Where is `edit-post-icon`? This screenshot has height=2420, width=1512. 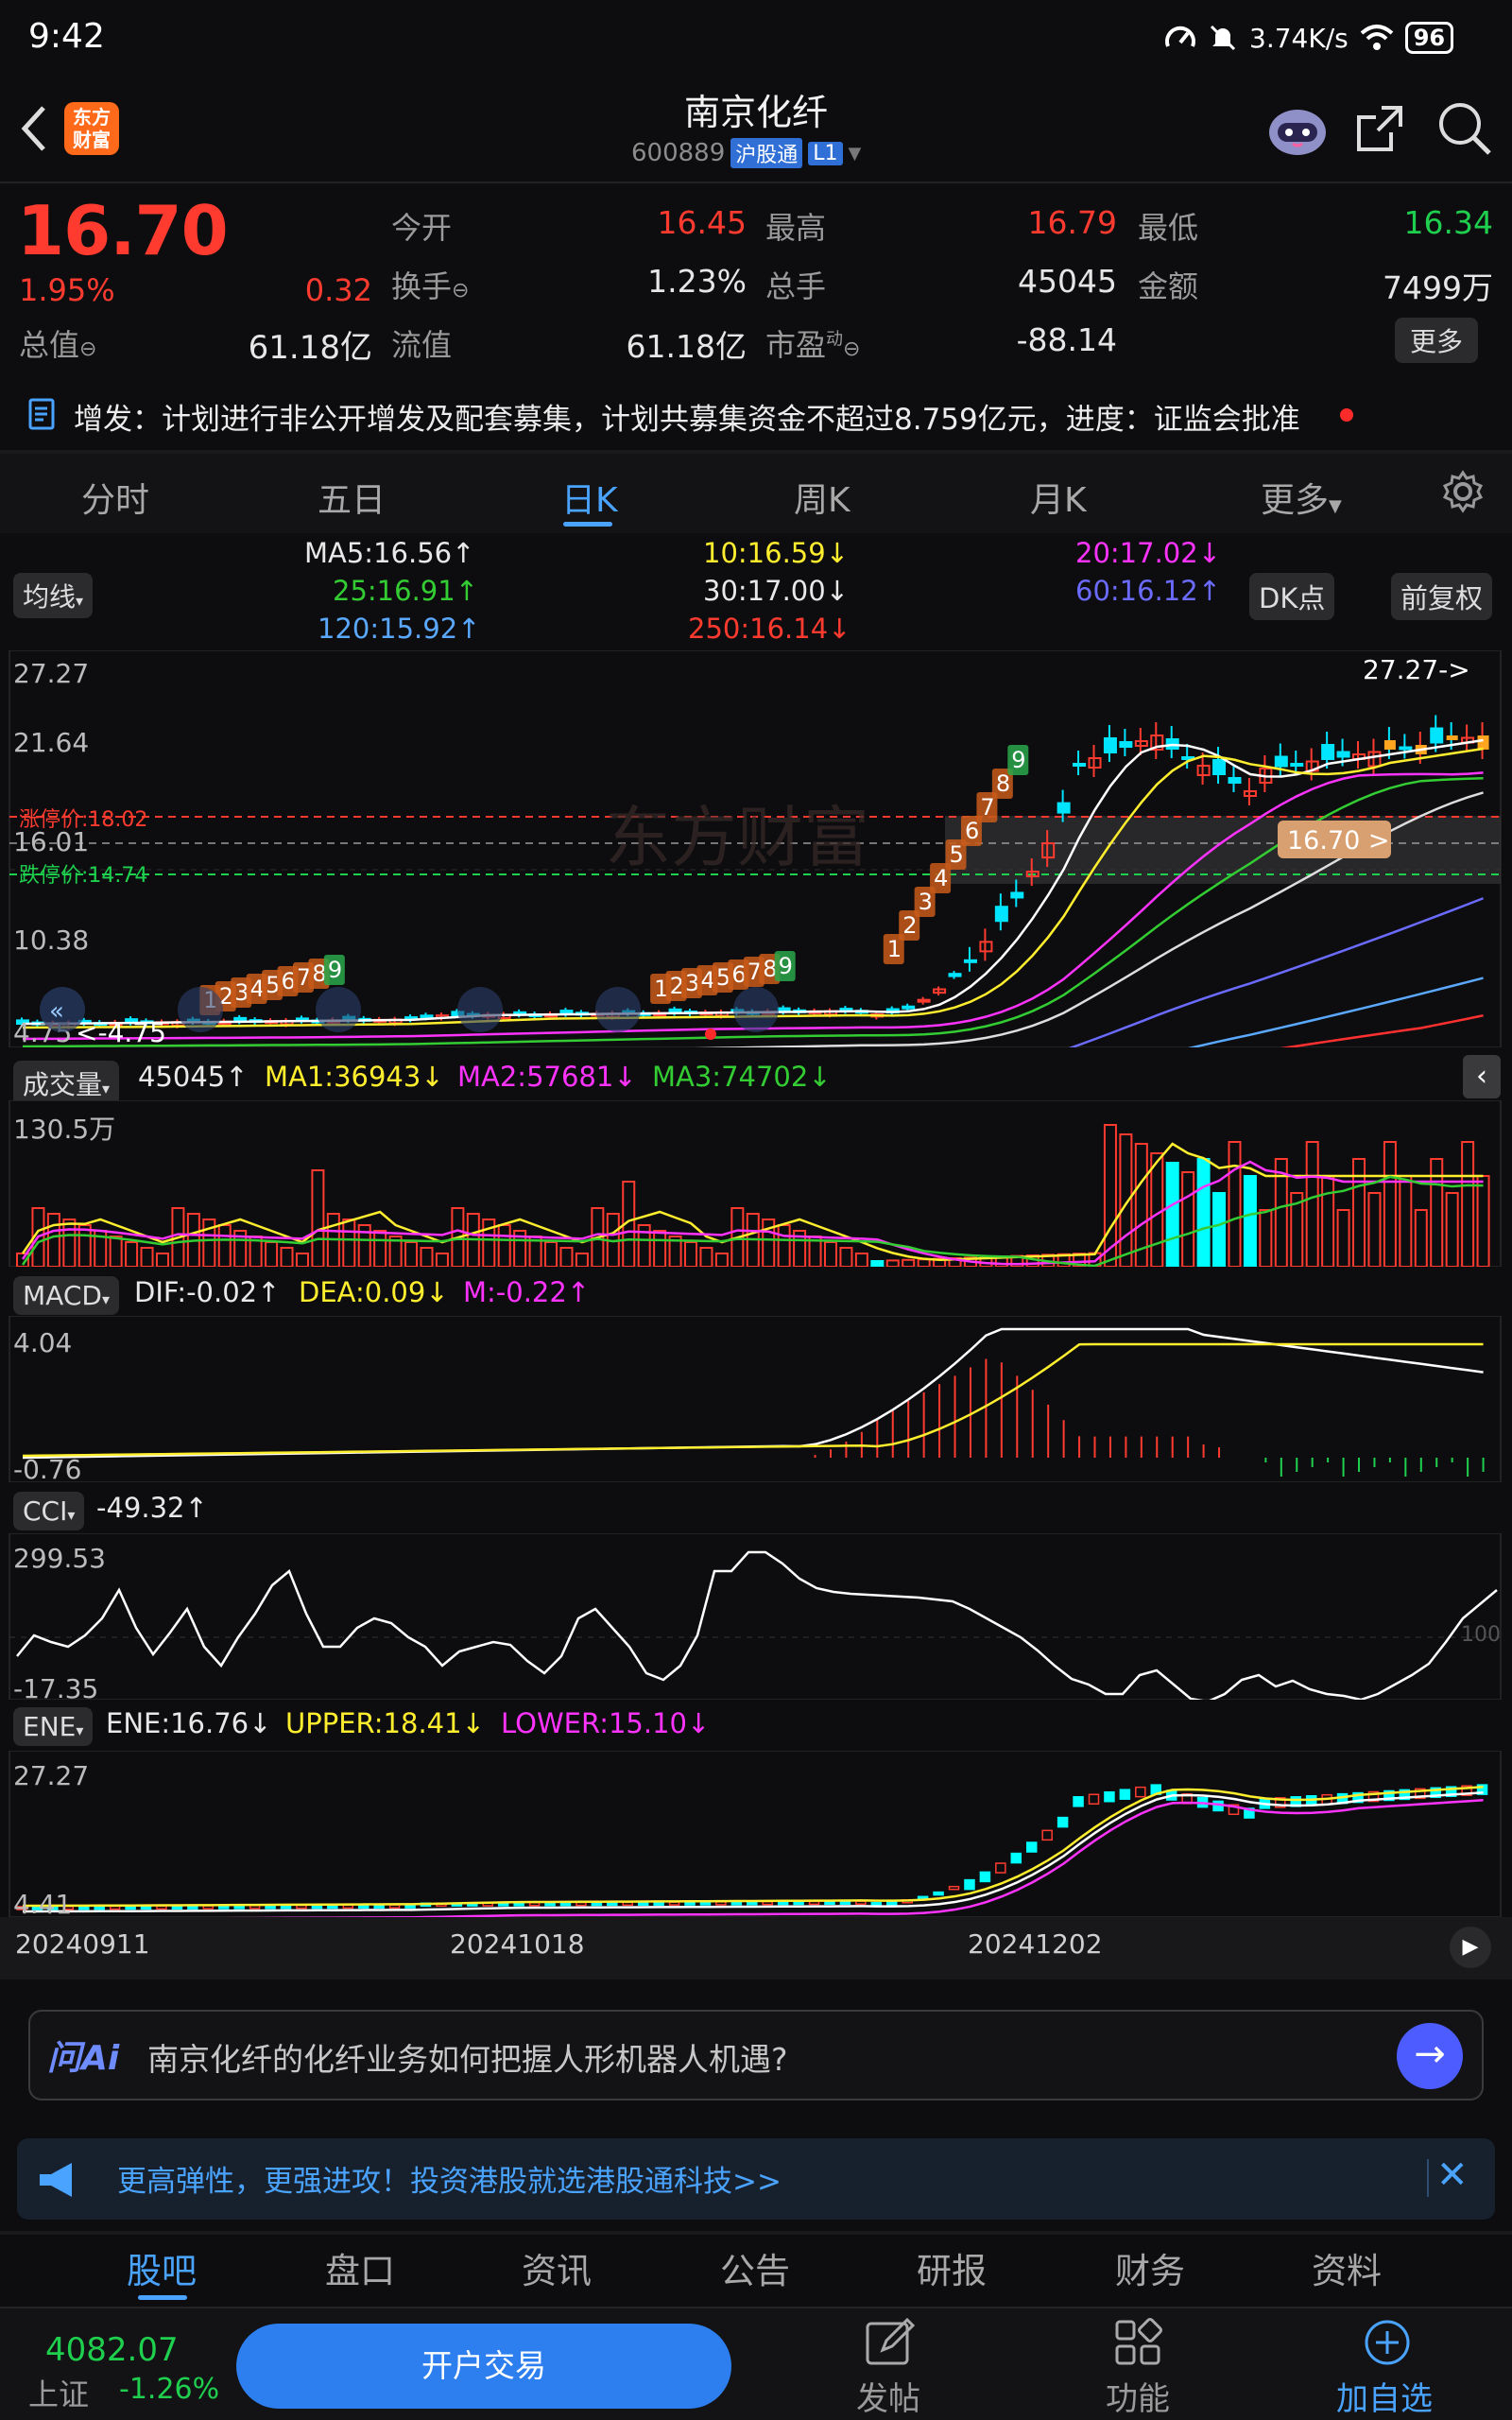 edit-post-icon is located at coordinates (890, 2342).